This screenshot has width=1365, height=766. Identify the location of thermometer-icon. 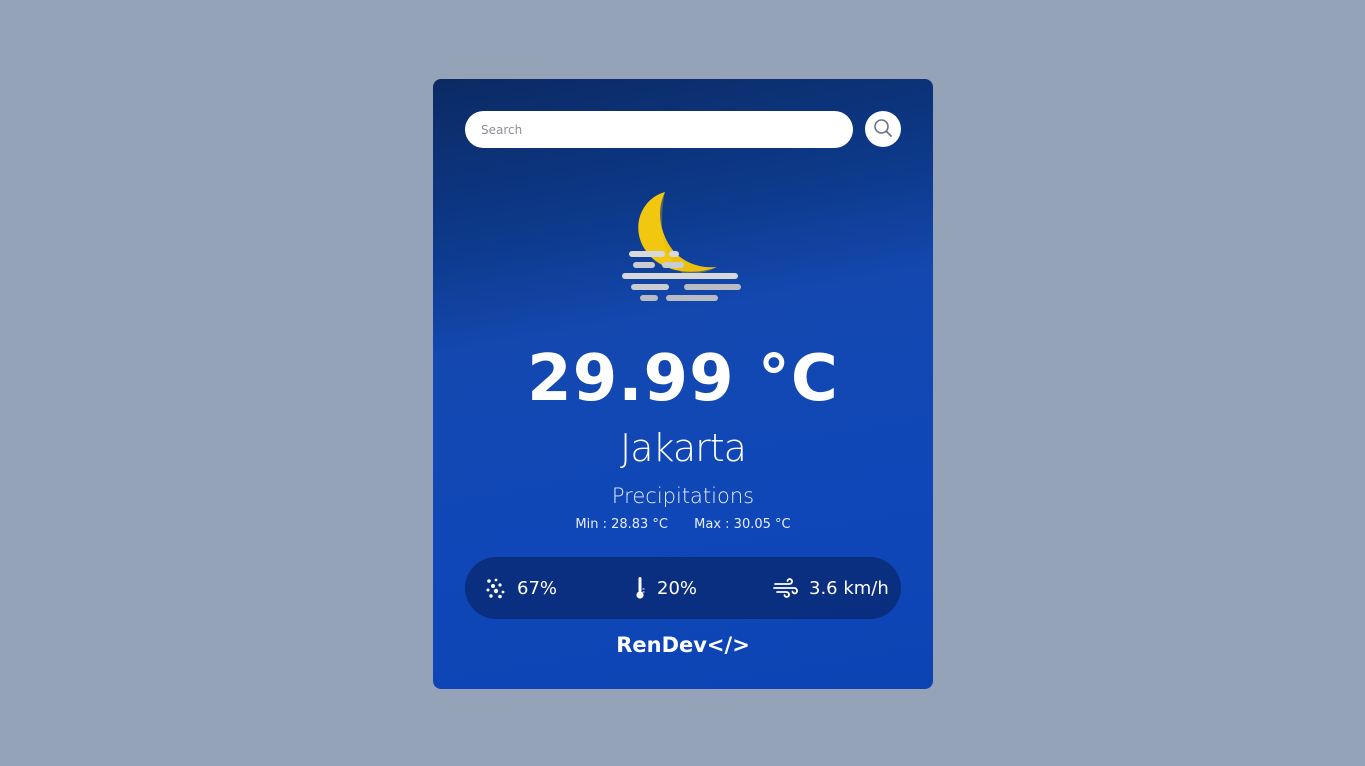
(640, 588).